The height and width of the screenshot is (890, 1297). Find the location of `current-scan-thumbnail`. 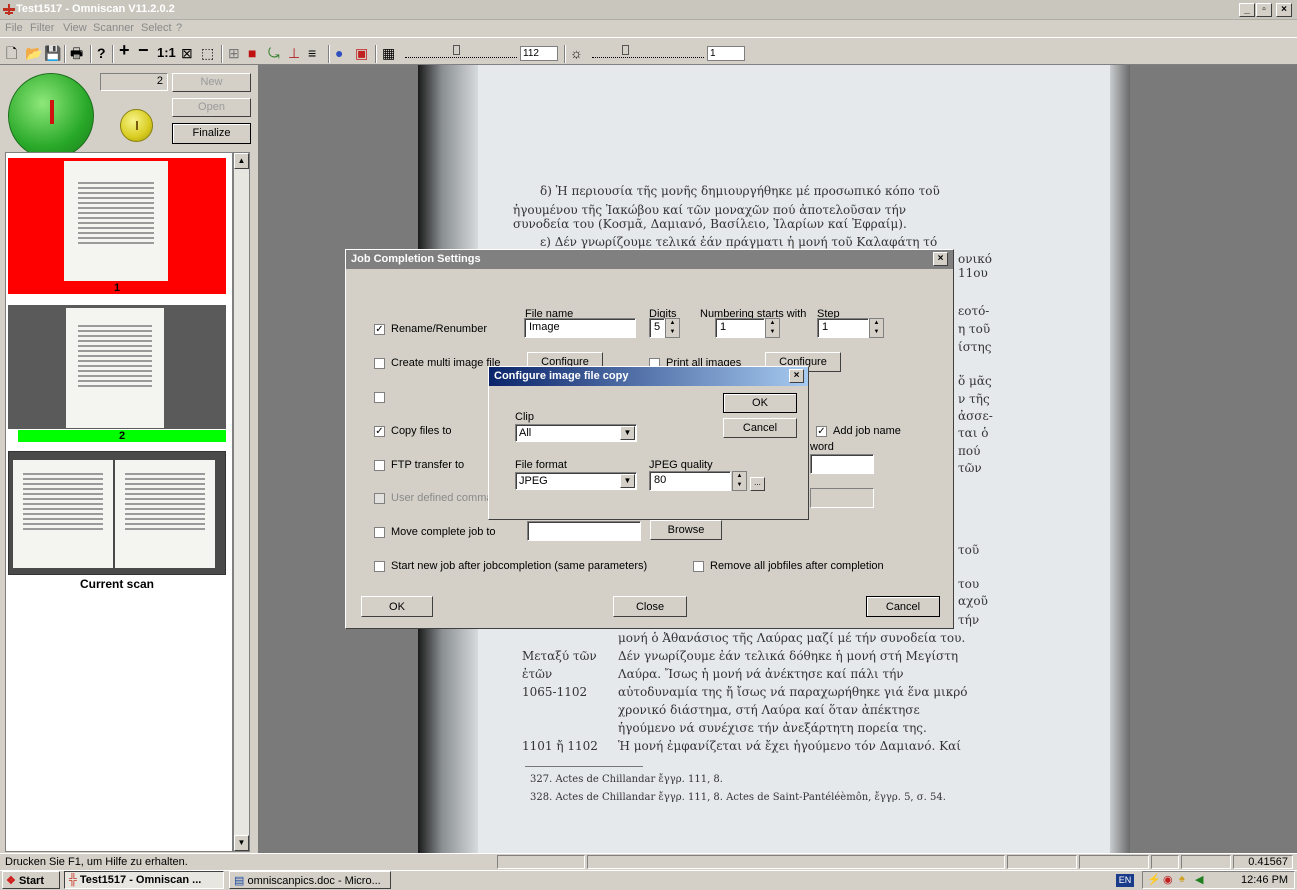

current-scan-thumbnail is located at coordinates (117, 513).